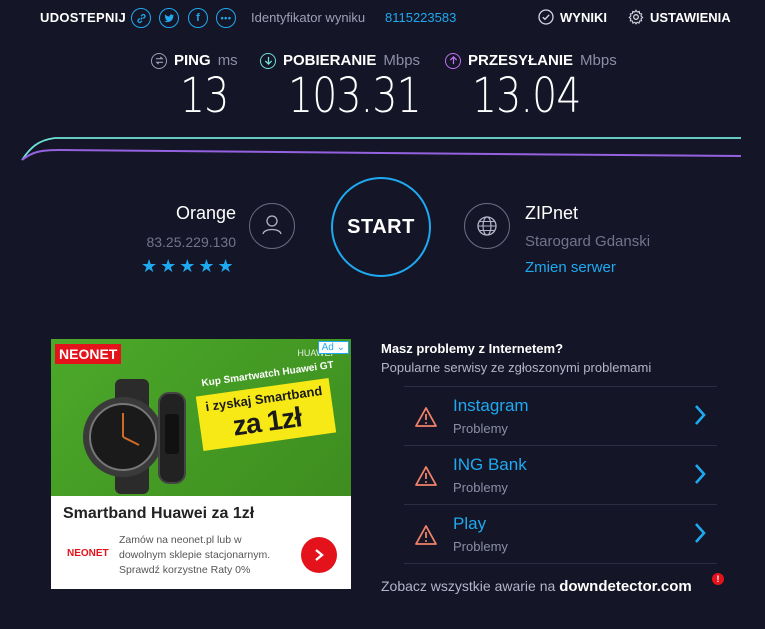  What do you see at coordinates (266, 414) in the screenshot?
I see `ad-promo-box: i zyskaj Smartband za 1zł` at bounding box center [266, 414].